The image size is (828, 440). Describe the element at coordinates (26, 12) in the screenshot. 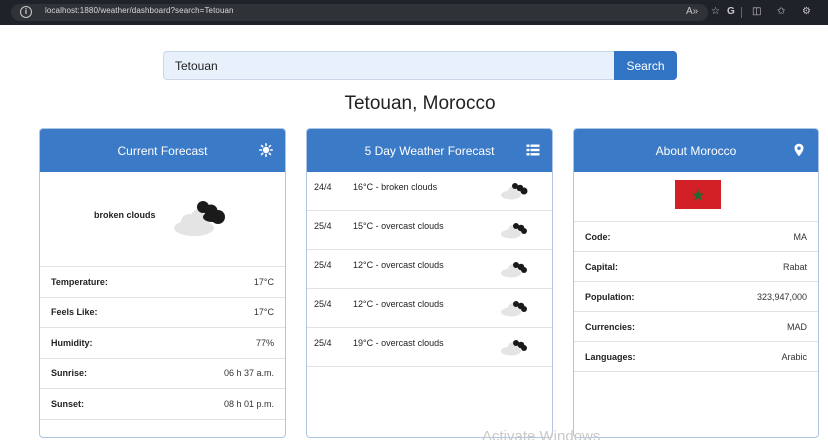

I see `site-info-icon: i` at that location.